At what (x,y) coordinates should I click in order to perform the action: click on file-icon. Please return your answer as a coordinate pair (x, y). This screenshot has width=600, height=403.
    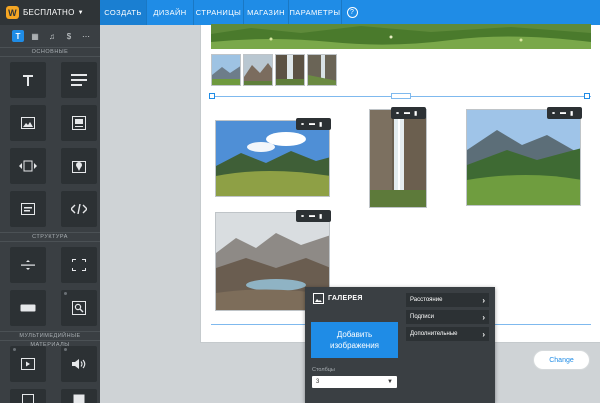
    Looking at the image, I should click on (79, 398).